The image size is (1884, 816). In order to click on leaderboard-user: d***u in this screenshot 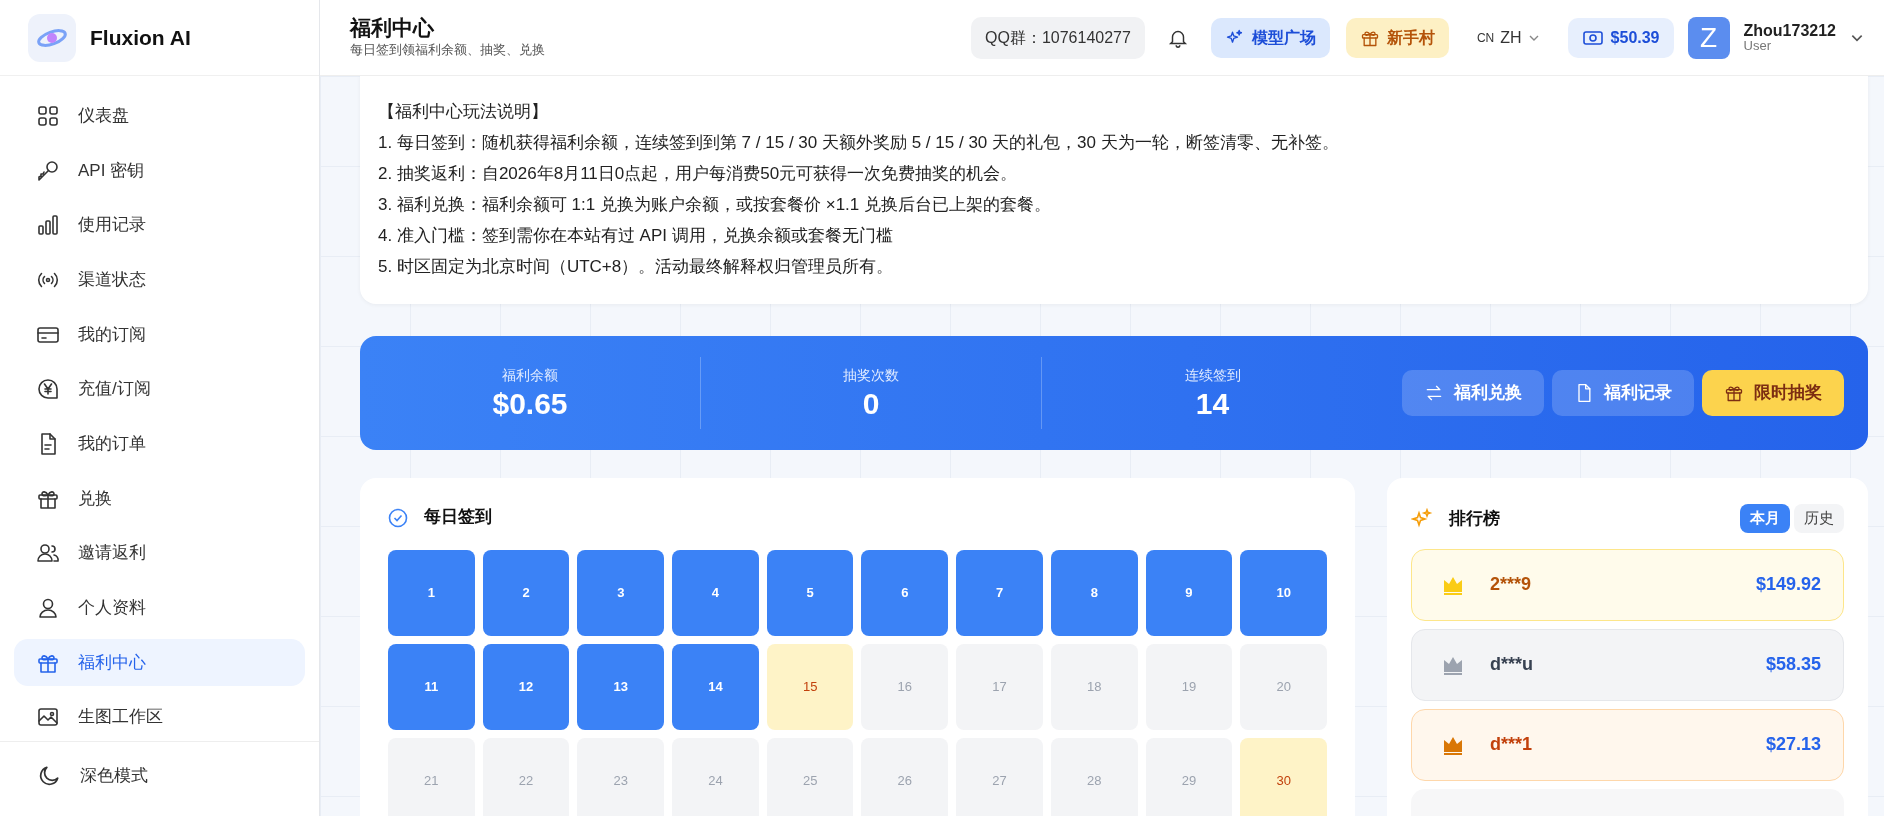, I will do `click(1512, 664)`.